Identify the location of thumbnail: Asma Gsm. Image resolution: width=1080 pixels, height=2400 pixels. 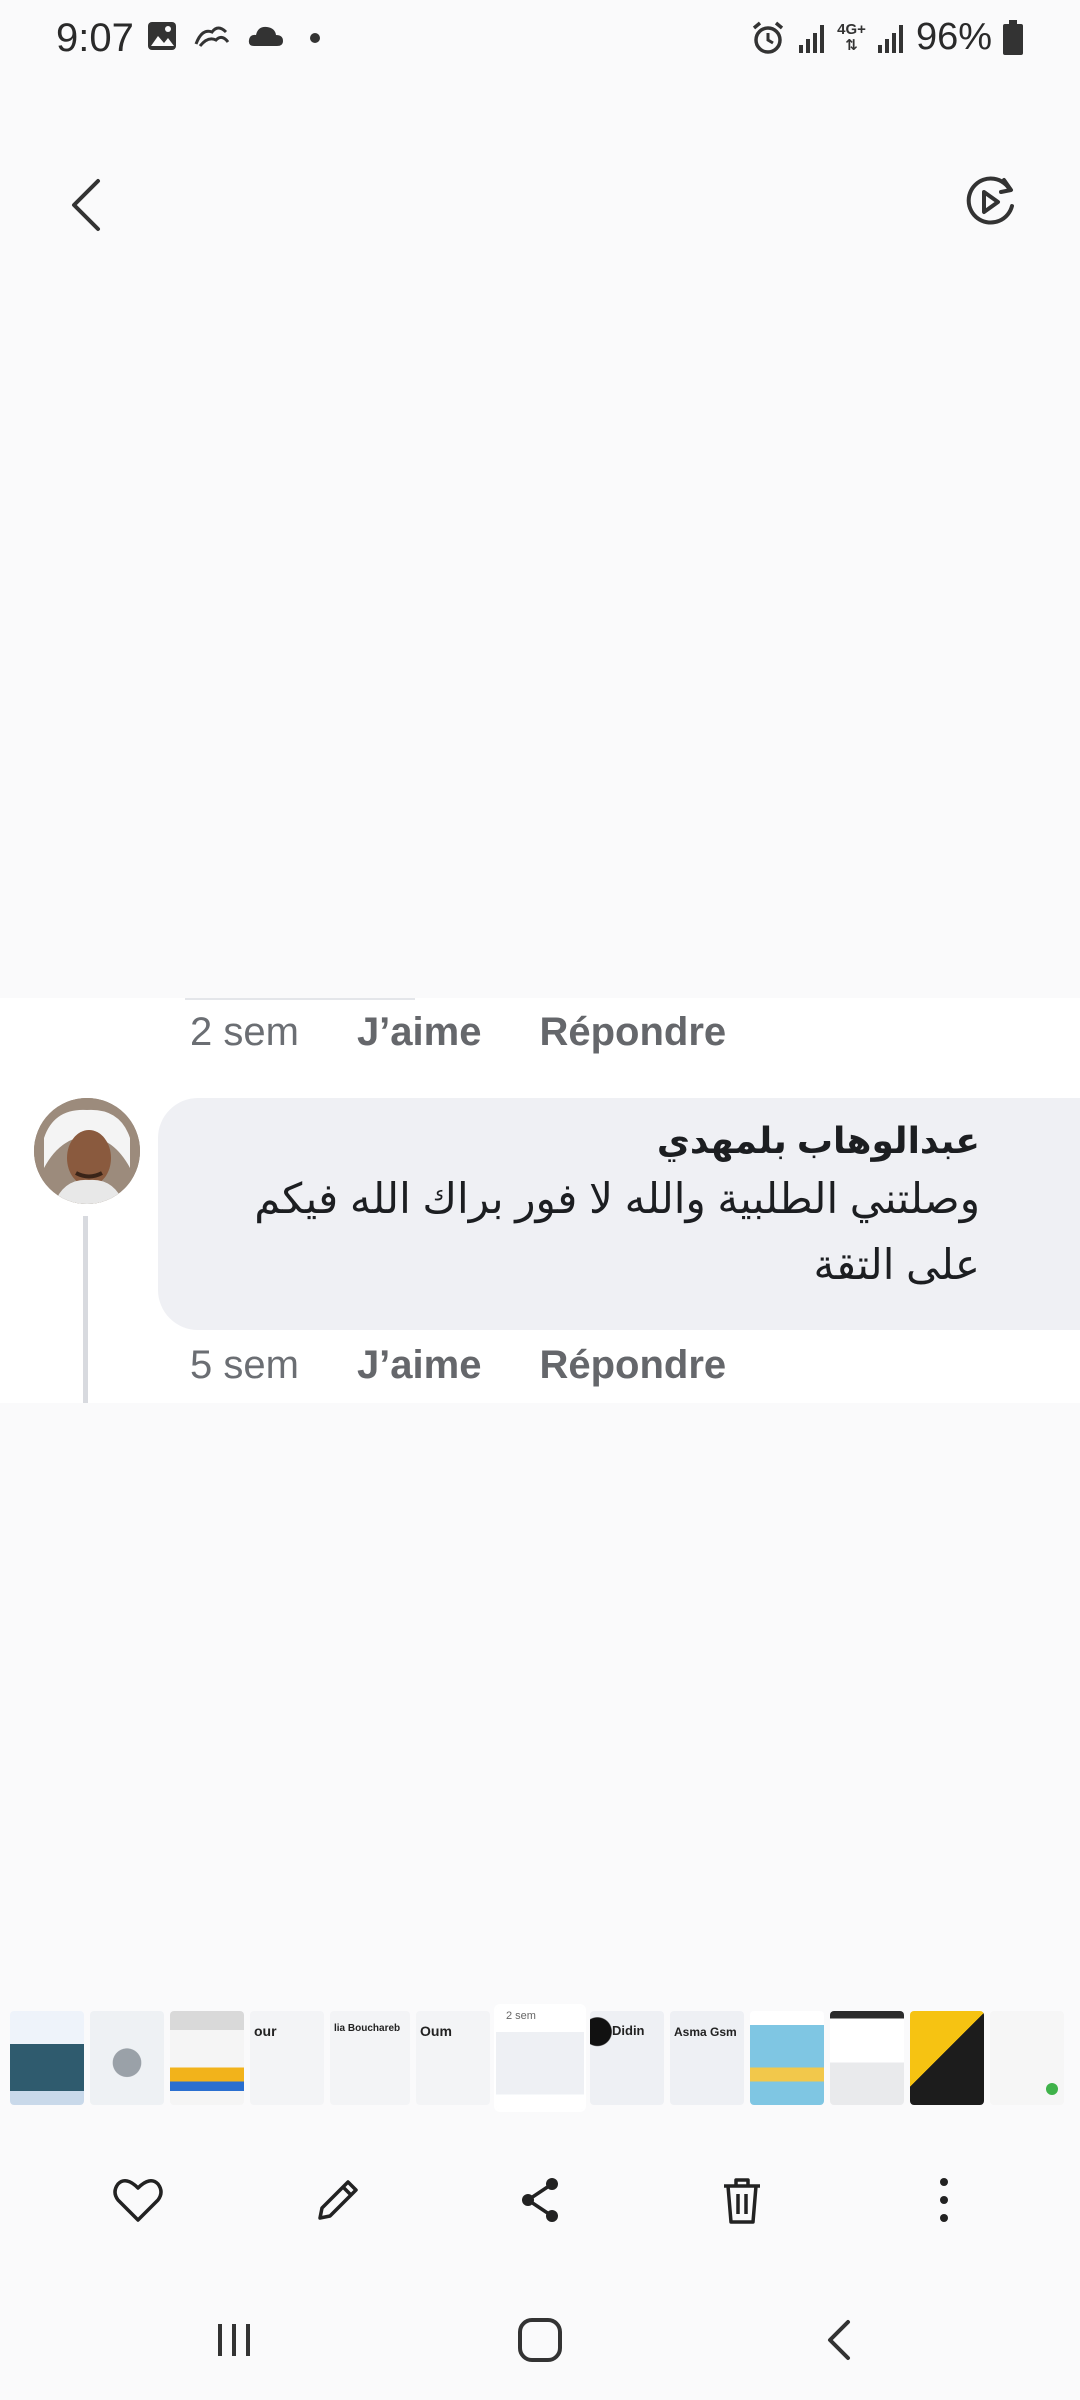
(707, 2058).